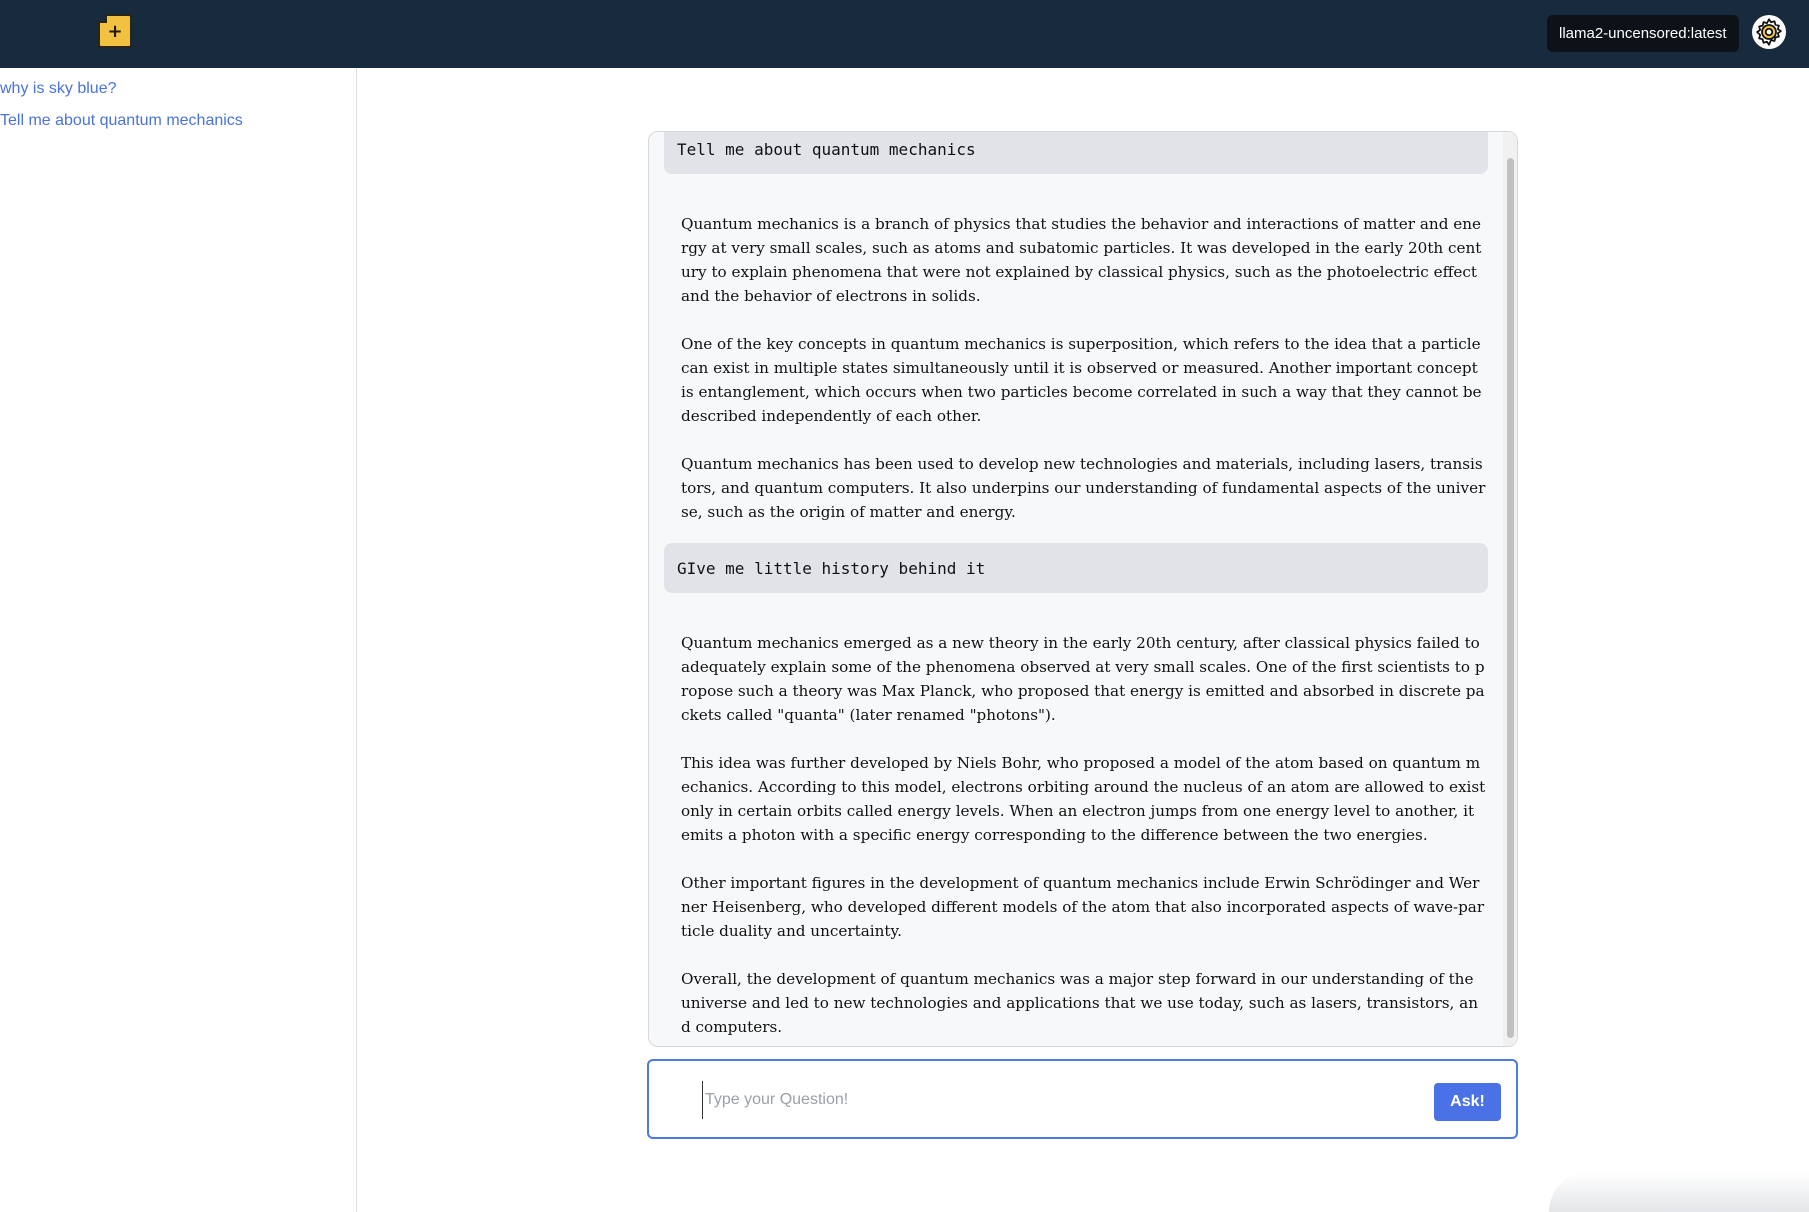 Image resolution: width=1809 pixels, height=1212 pixels. Describe the element at coordinates (178, 89) in the screenshot. I see `history-item-sky-blue: why is sky blue?` at that location.